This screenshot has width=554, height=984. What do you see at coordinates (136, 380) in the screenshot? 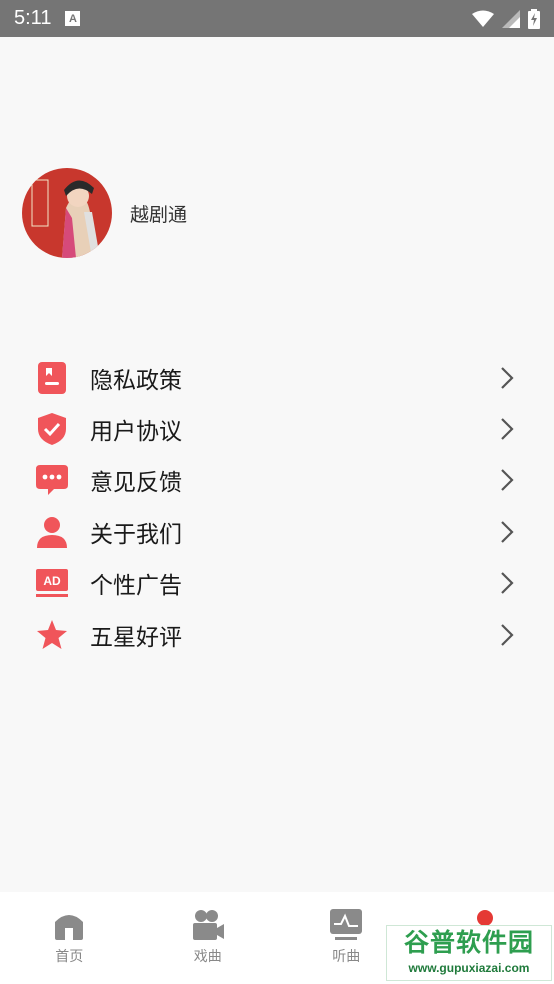
I see `menu-item-label: 隐私政策` at bounding box center [136, 380].